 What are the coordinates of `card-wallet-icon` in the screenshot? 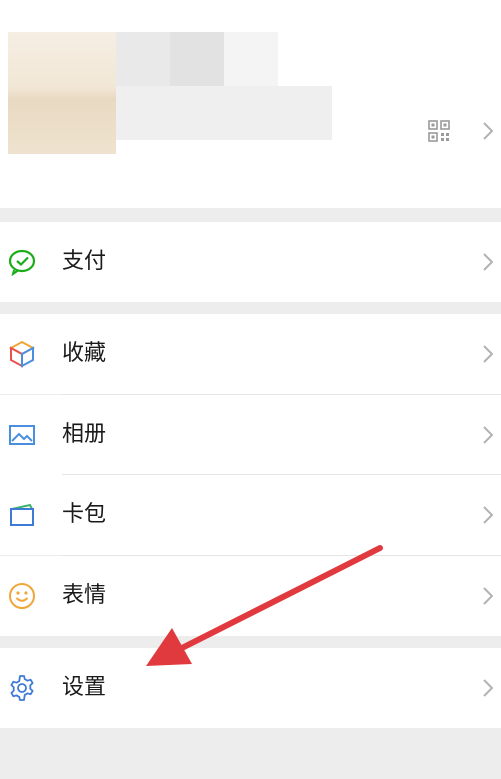 It's located at (22, 514).